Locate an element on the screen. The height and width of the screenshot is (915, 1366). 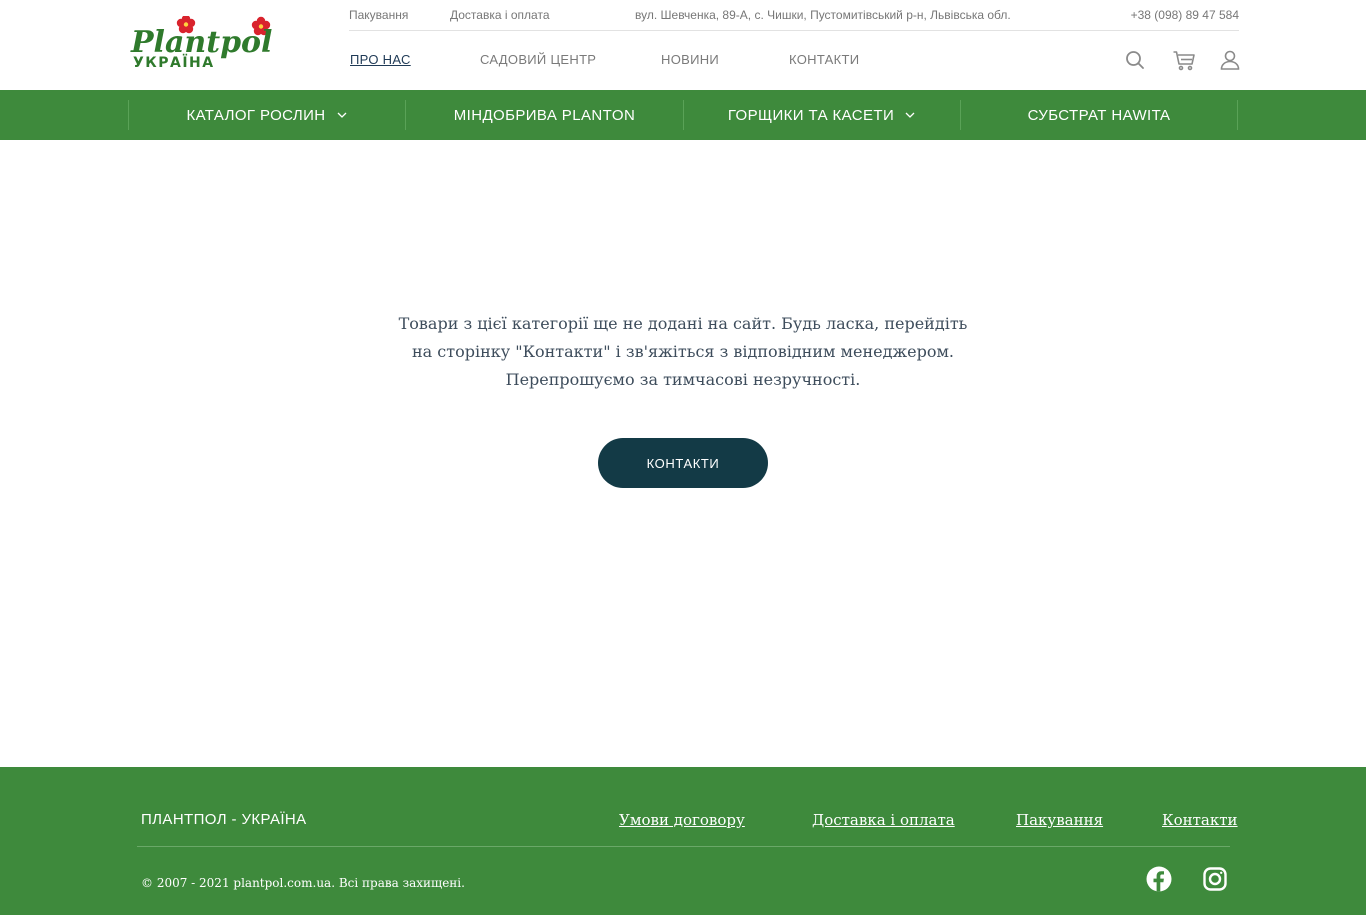
facebook-icon is located at coordinates (1159, 879).